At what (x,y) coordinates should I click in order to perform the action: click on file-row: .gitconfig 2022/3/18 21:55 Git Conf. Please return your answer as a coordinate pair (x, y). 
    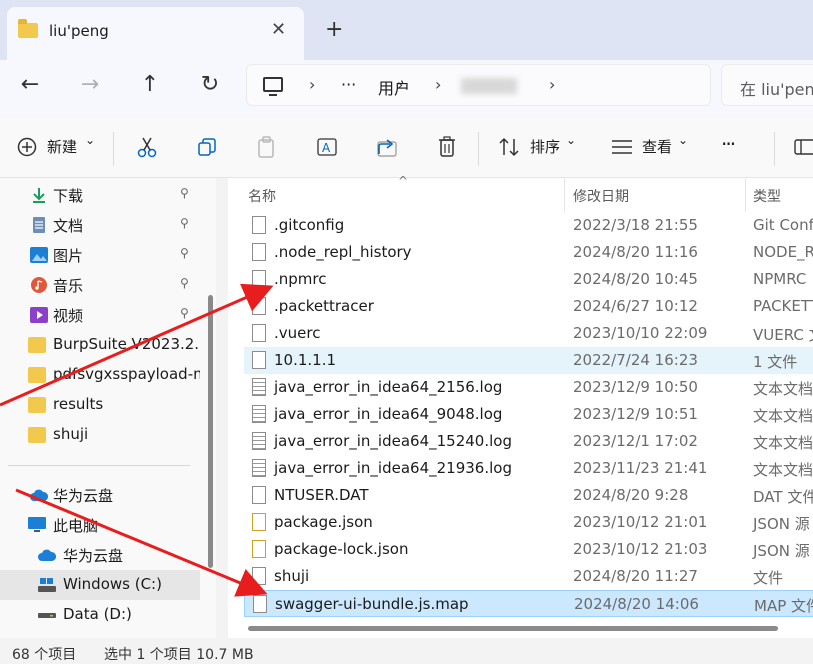
    Looking at the image, I should click on (528, 225).